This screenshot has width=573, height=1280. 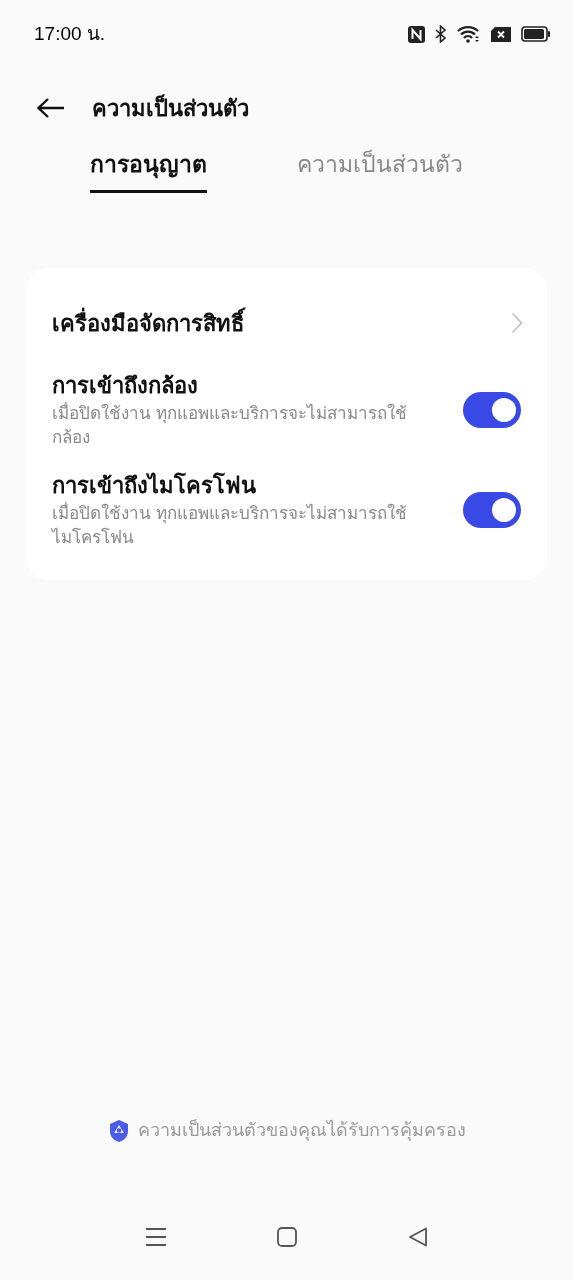 What do you see at coordinates (301, 1130) in the screenshot?
I see `privacy-notice: ความเป็นส่วนตัวของคุณได้รับการคุ้มครอง` at bounding box center [301, 1130].